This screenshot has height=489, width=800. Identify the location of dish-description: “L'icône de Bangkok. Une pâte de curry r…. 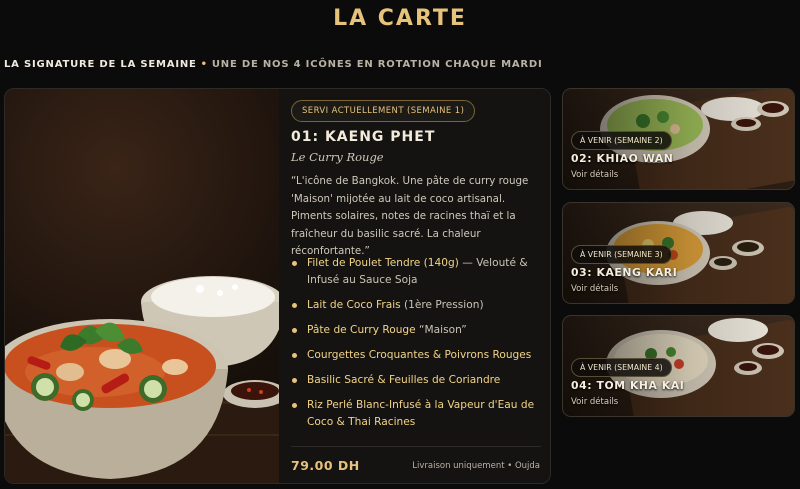
(410, 216).